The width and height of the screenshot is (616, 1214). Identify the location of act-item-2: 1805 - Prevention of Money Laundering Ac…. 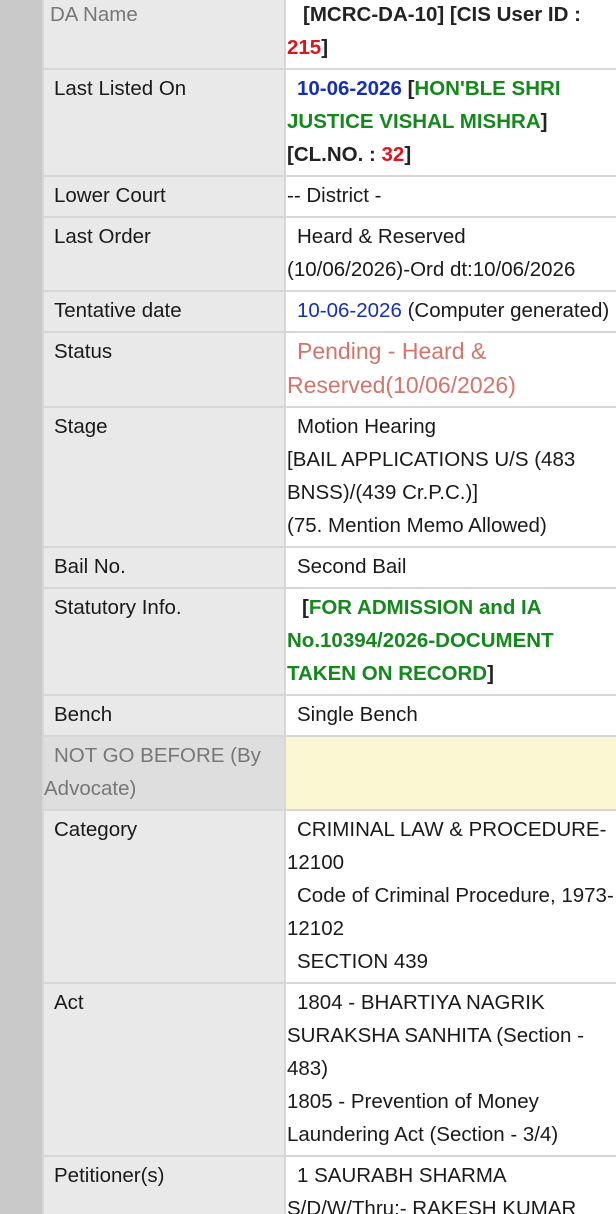
(423, 1118).